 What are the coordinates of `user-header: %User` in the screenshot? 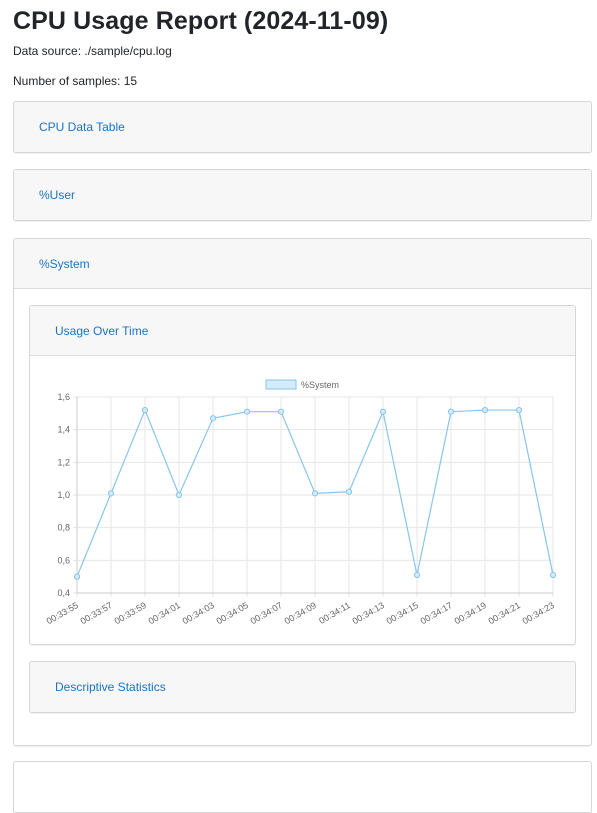 It's located at (302, 195).